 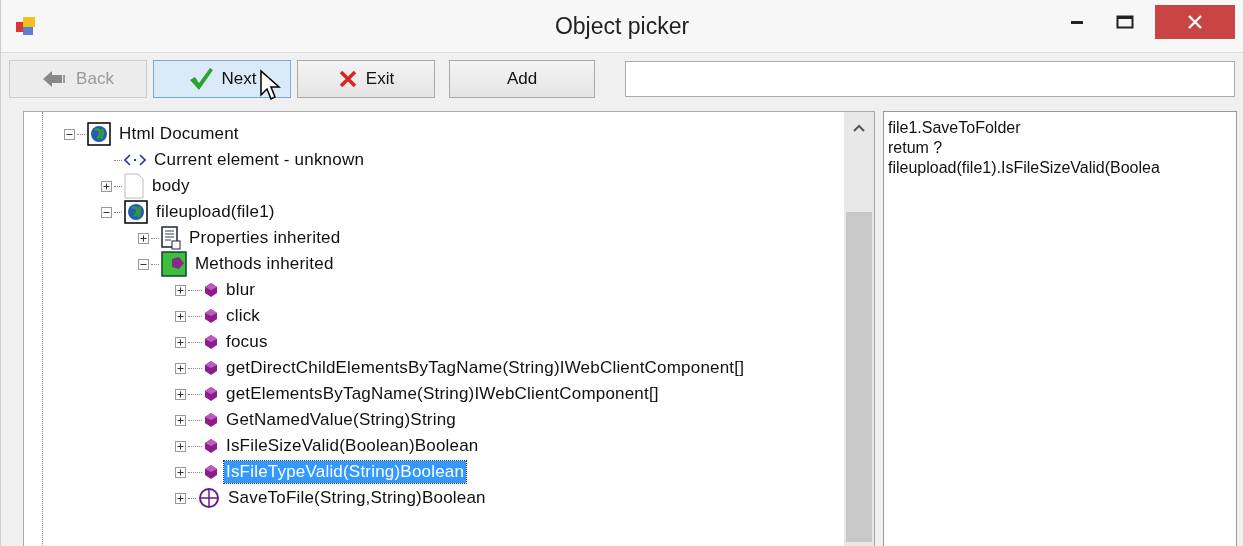 I want to click on close-button, so click(x=1195, y=22).